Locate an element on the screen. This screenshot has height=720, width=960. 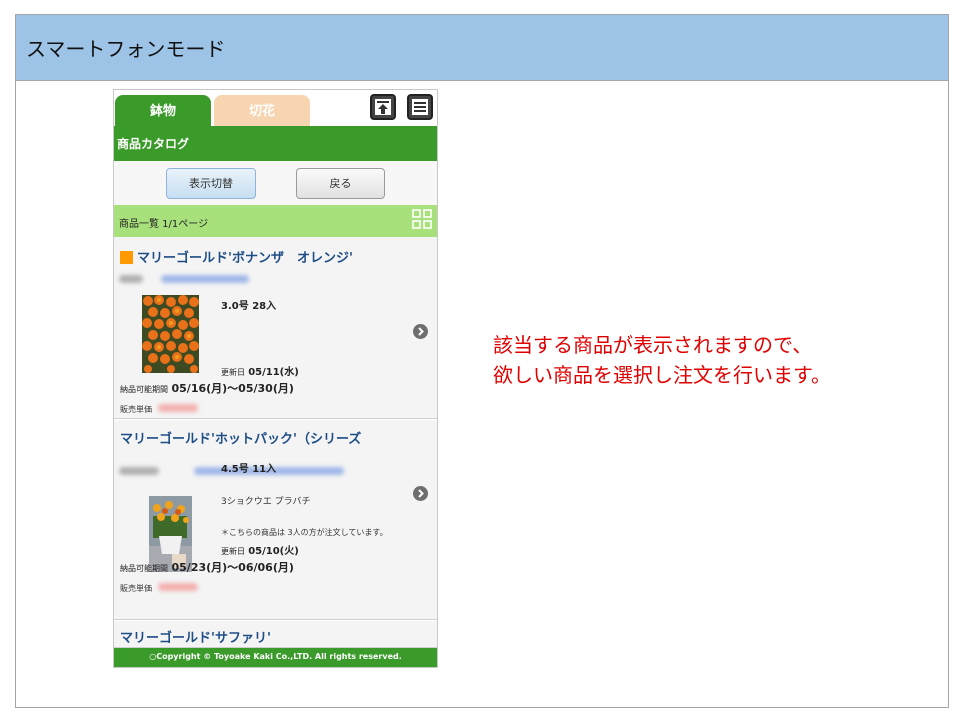
grid-view-icon is located at coordinates (422, 219).